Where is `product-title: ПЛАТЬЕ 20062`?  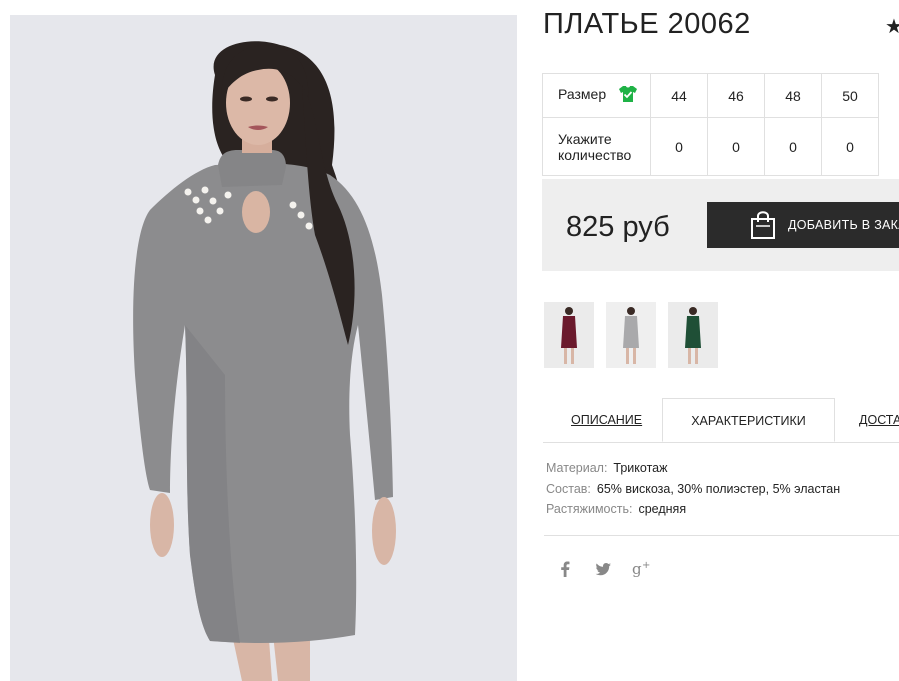
product-title: ПЛАТЬЕ 20062 is located at coordinates (647, 24).